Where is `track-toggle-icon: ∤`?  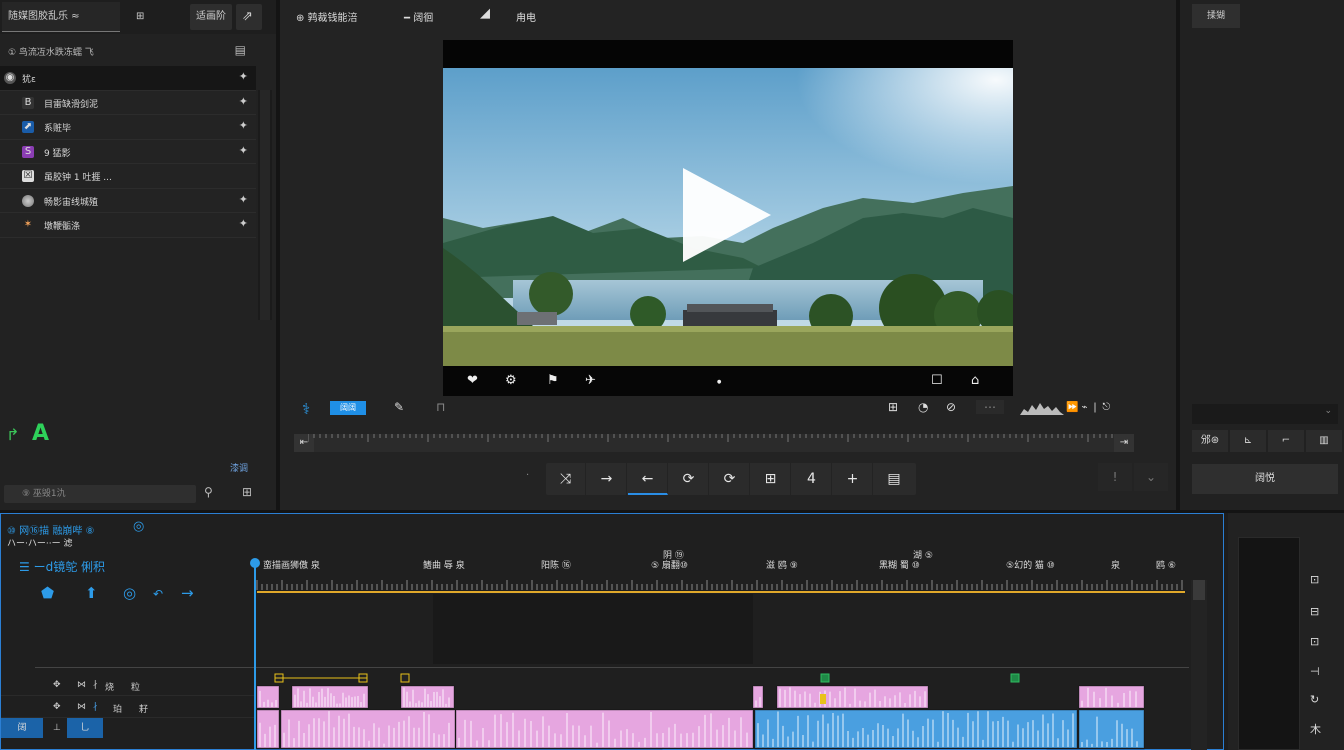
track-toggle-icon: ∤ is located at coordinates (95, 685).